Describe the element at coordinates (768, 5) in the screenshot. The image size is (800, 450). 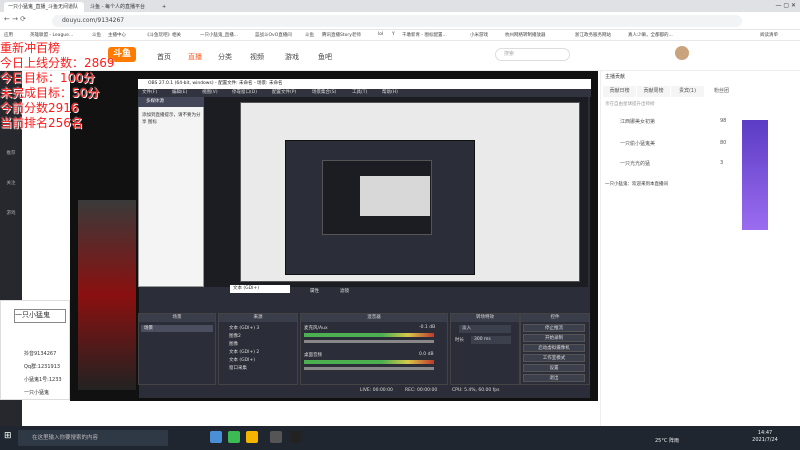
I see `window-controls: — ▢ ✕` at that location.